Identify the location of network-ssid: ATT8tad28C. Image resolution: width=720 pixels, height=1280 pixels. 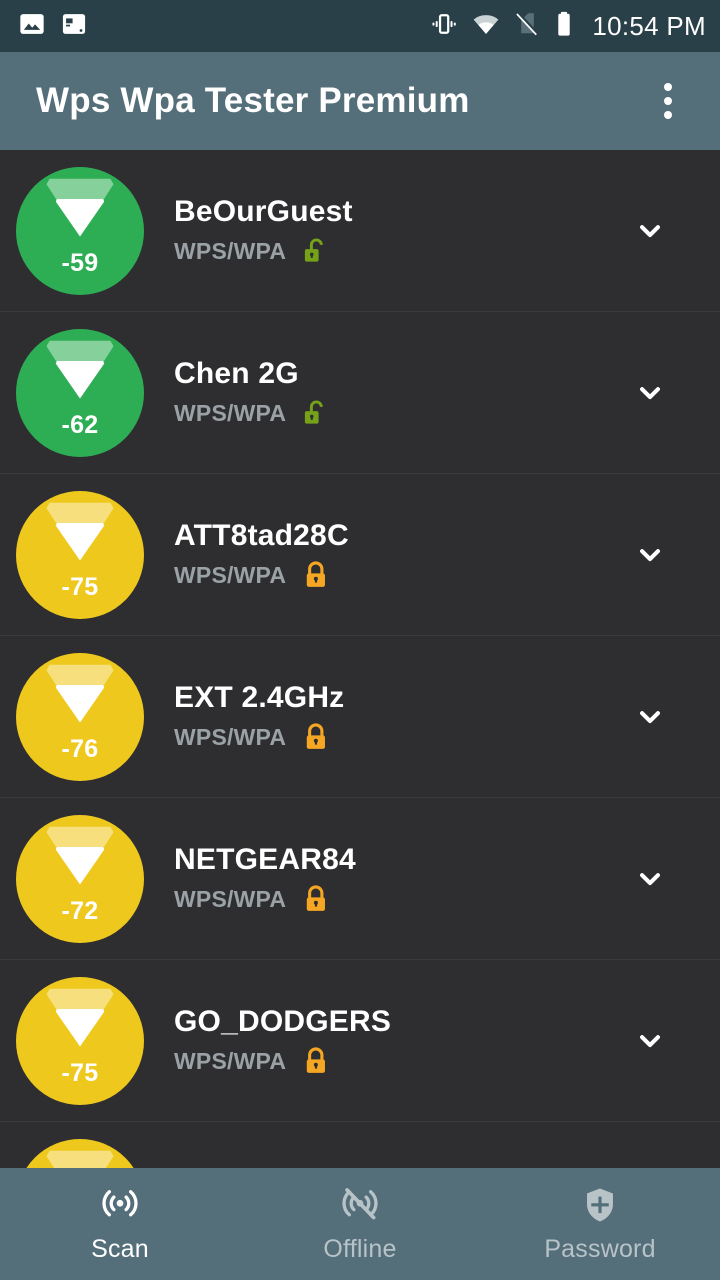
(261, 535).